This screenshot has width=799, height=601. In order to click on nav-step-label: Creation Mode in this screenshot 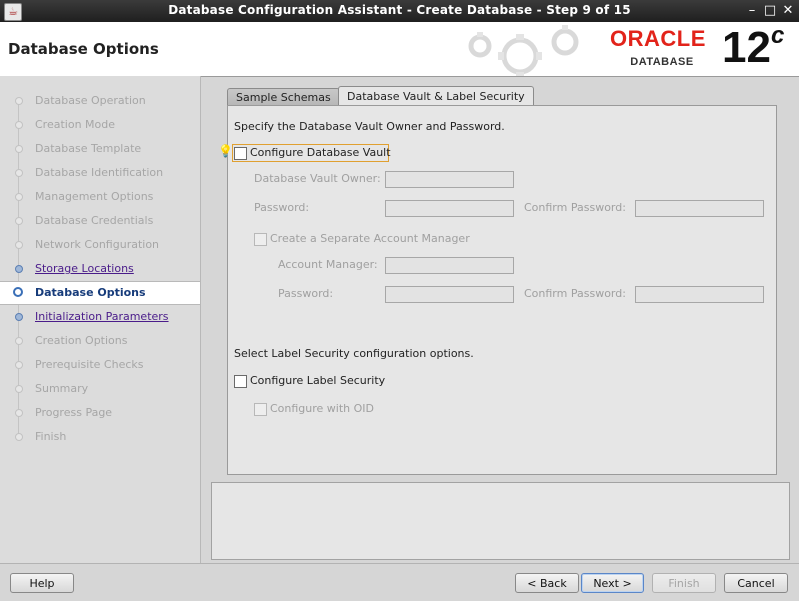, I will do `click(75, 124)`.